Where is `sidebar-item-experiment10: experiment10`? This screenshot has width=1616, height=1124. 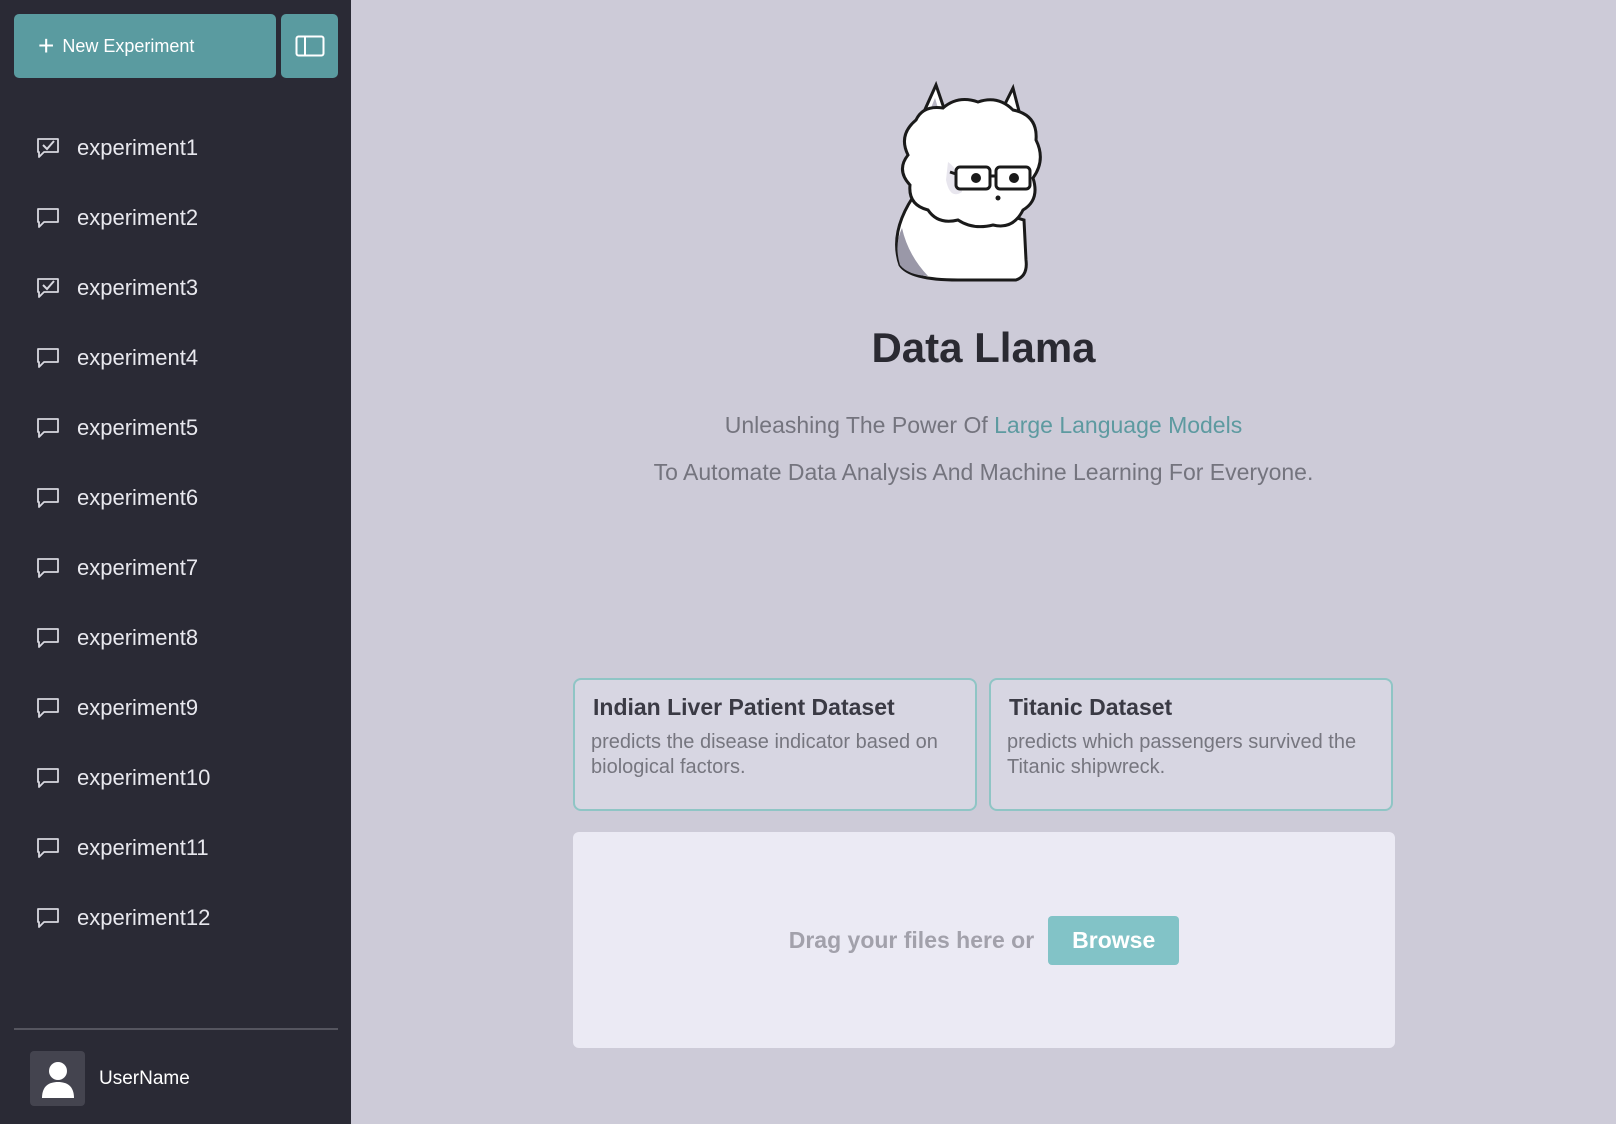 sidebar-item-experiment10: experiment10 is located at coordinates (175, 778).